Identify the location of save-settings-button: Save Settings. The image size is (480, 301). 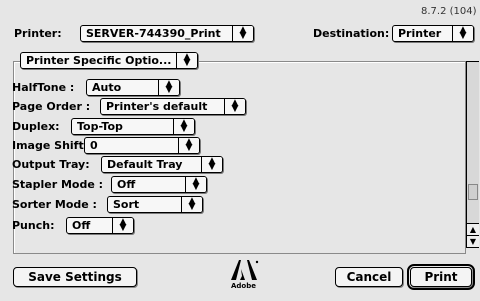
(75, 277).